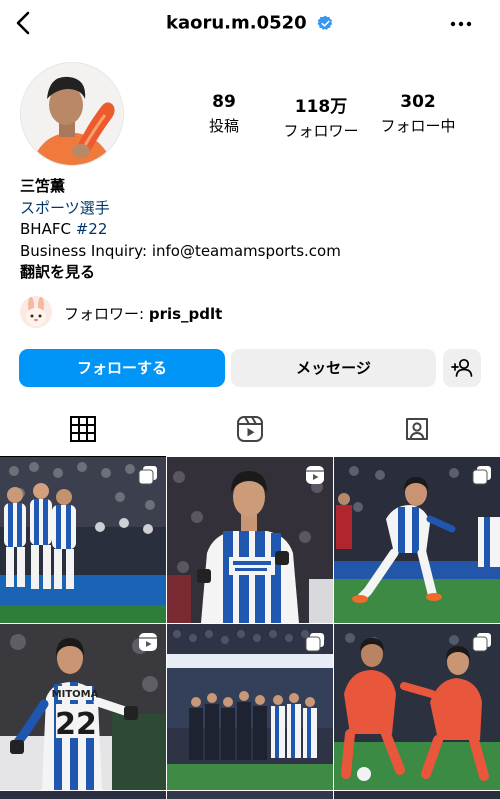 This screenshot has height=799, width=500. Describe the element at coordinates (325, 22) in the screenshot. I see `verified-badge-icon` at that location.